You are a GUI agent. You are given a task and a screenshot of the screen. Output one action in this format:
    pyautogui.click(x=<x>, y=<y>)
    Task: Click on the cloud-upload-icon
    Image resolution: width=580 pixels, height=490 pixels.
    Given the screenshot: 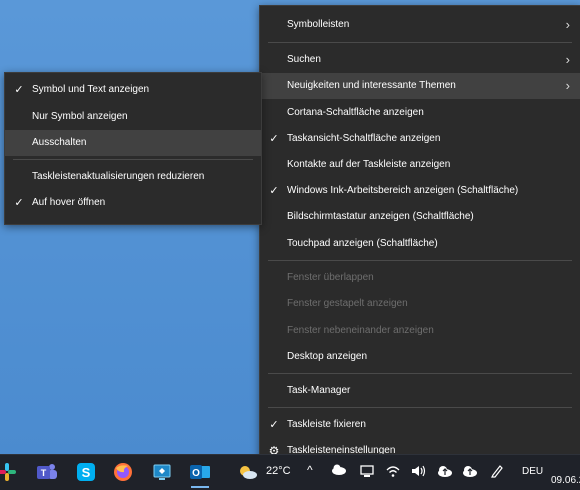 What is the action you would take?
    pyautogui.click(x=445, y=472)
    